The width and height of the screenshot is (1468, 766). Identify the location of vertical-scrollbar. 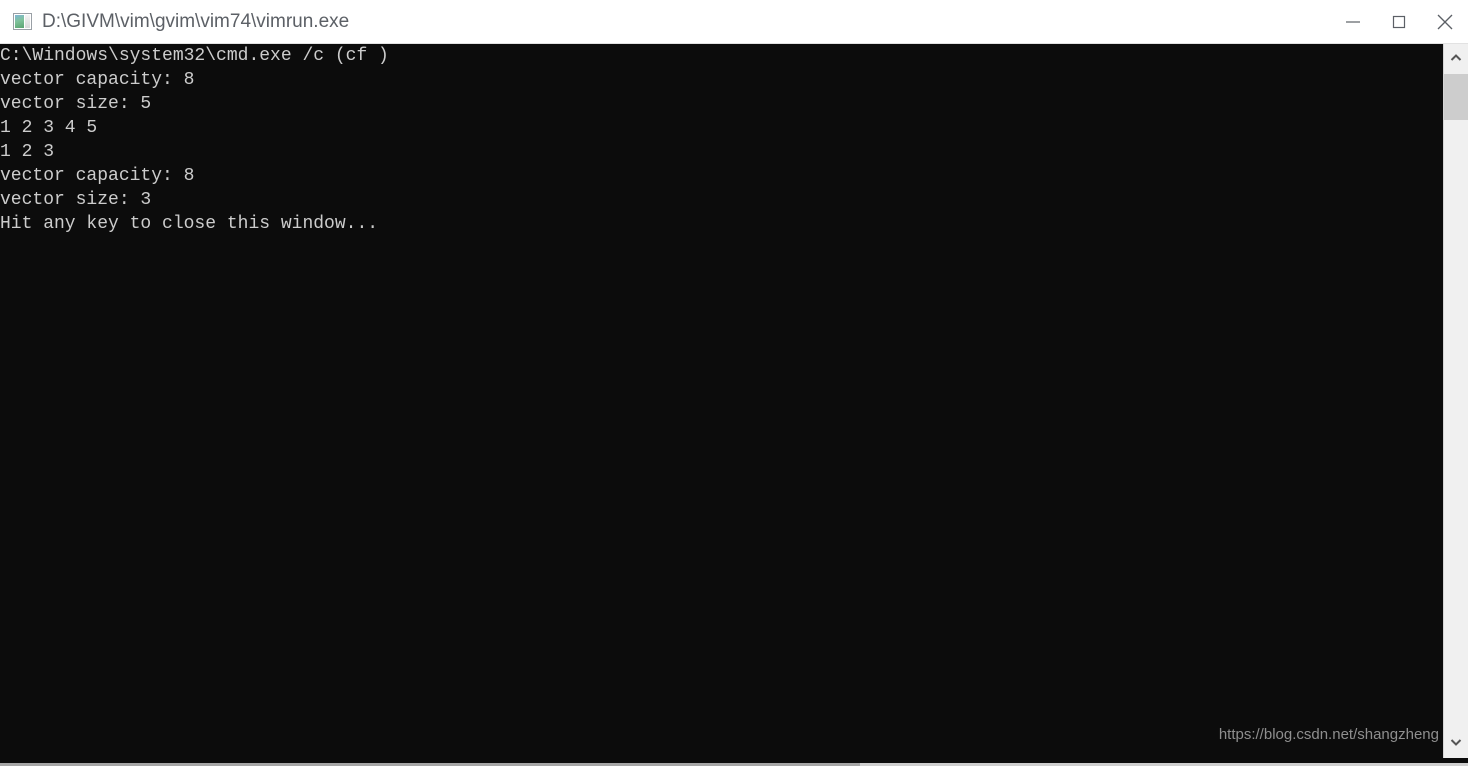
(1455, 401).